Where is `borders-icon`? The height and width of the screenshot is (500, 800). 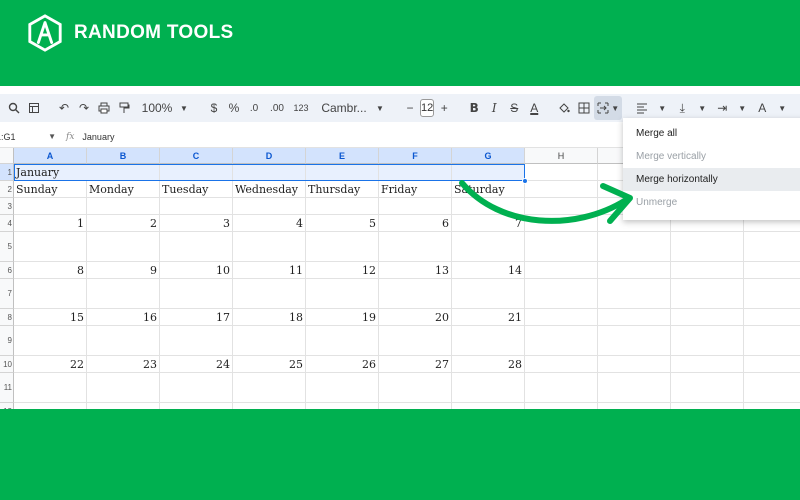 borders-icon is located at coordinates (584, 108).